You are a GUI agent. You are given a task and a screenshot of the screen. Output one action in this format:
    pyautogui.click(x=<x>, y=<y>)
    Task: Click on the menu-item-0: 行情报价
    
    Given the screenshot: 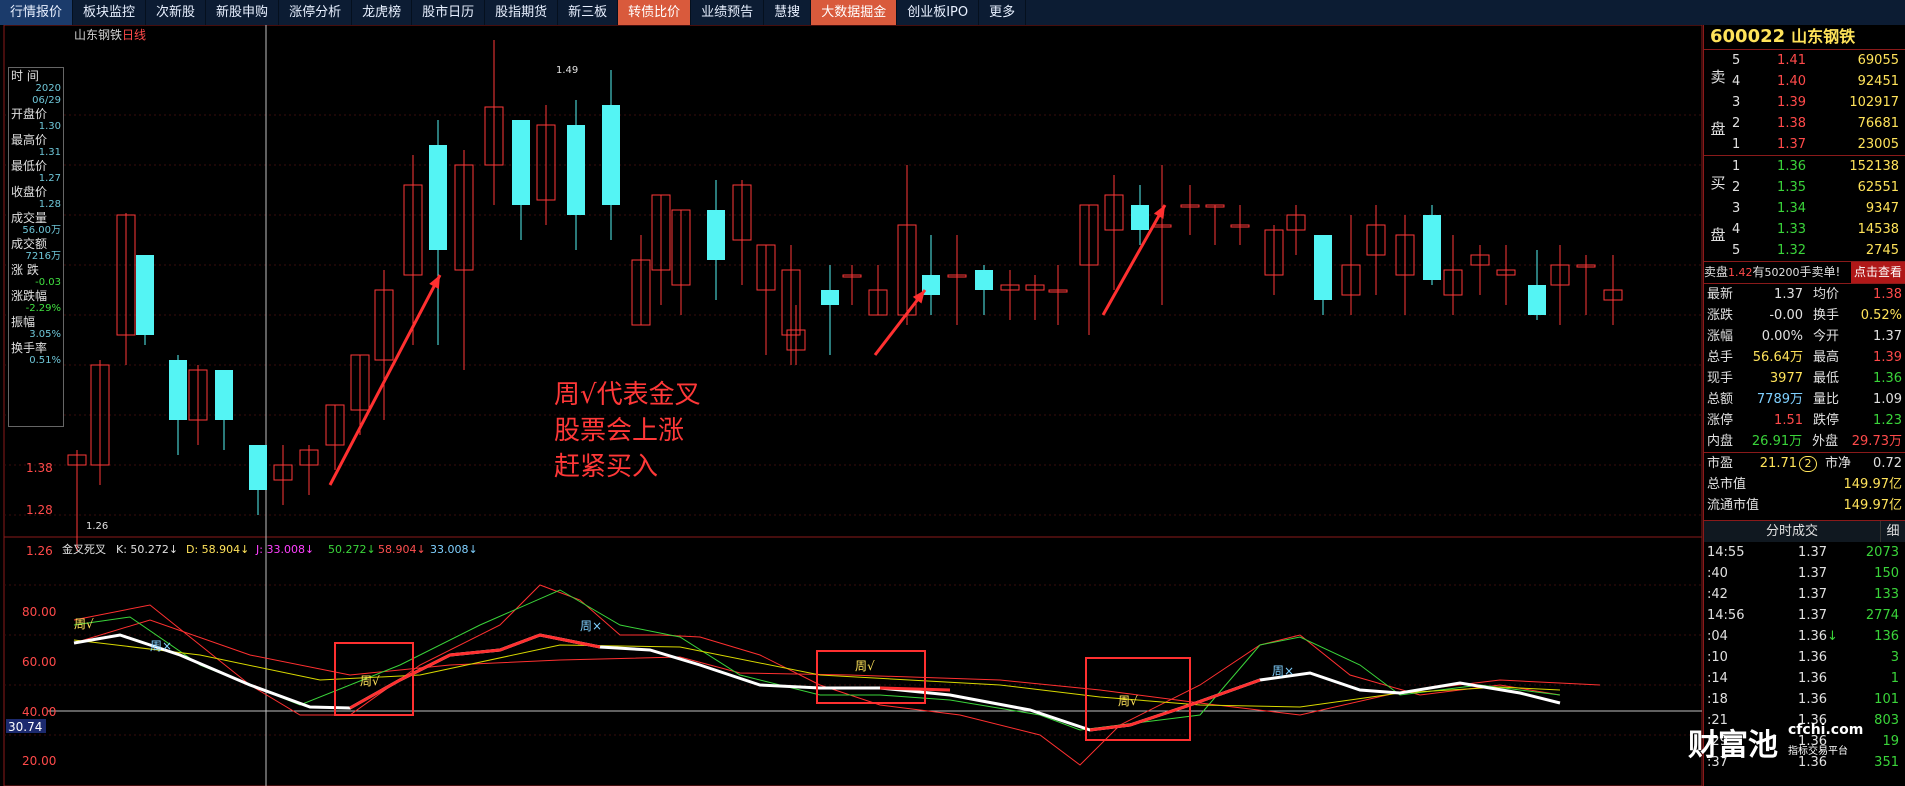 What is the action you would take?
    pyautogui.click(x=37, y=12)
    